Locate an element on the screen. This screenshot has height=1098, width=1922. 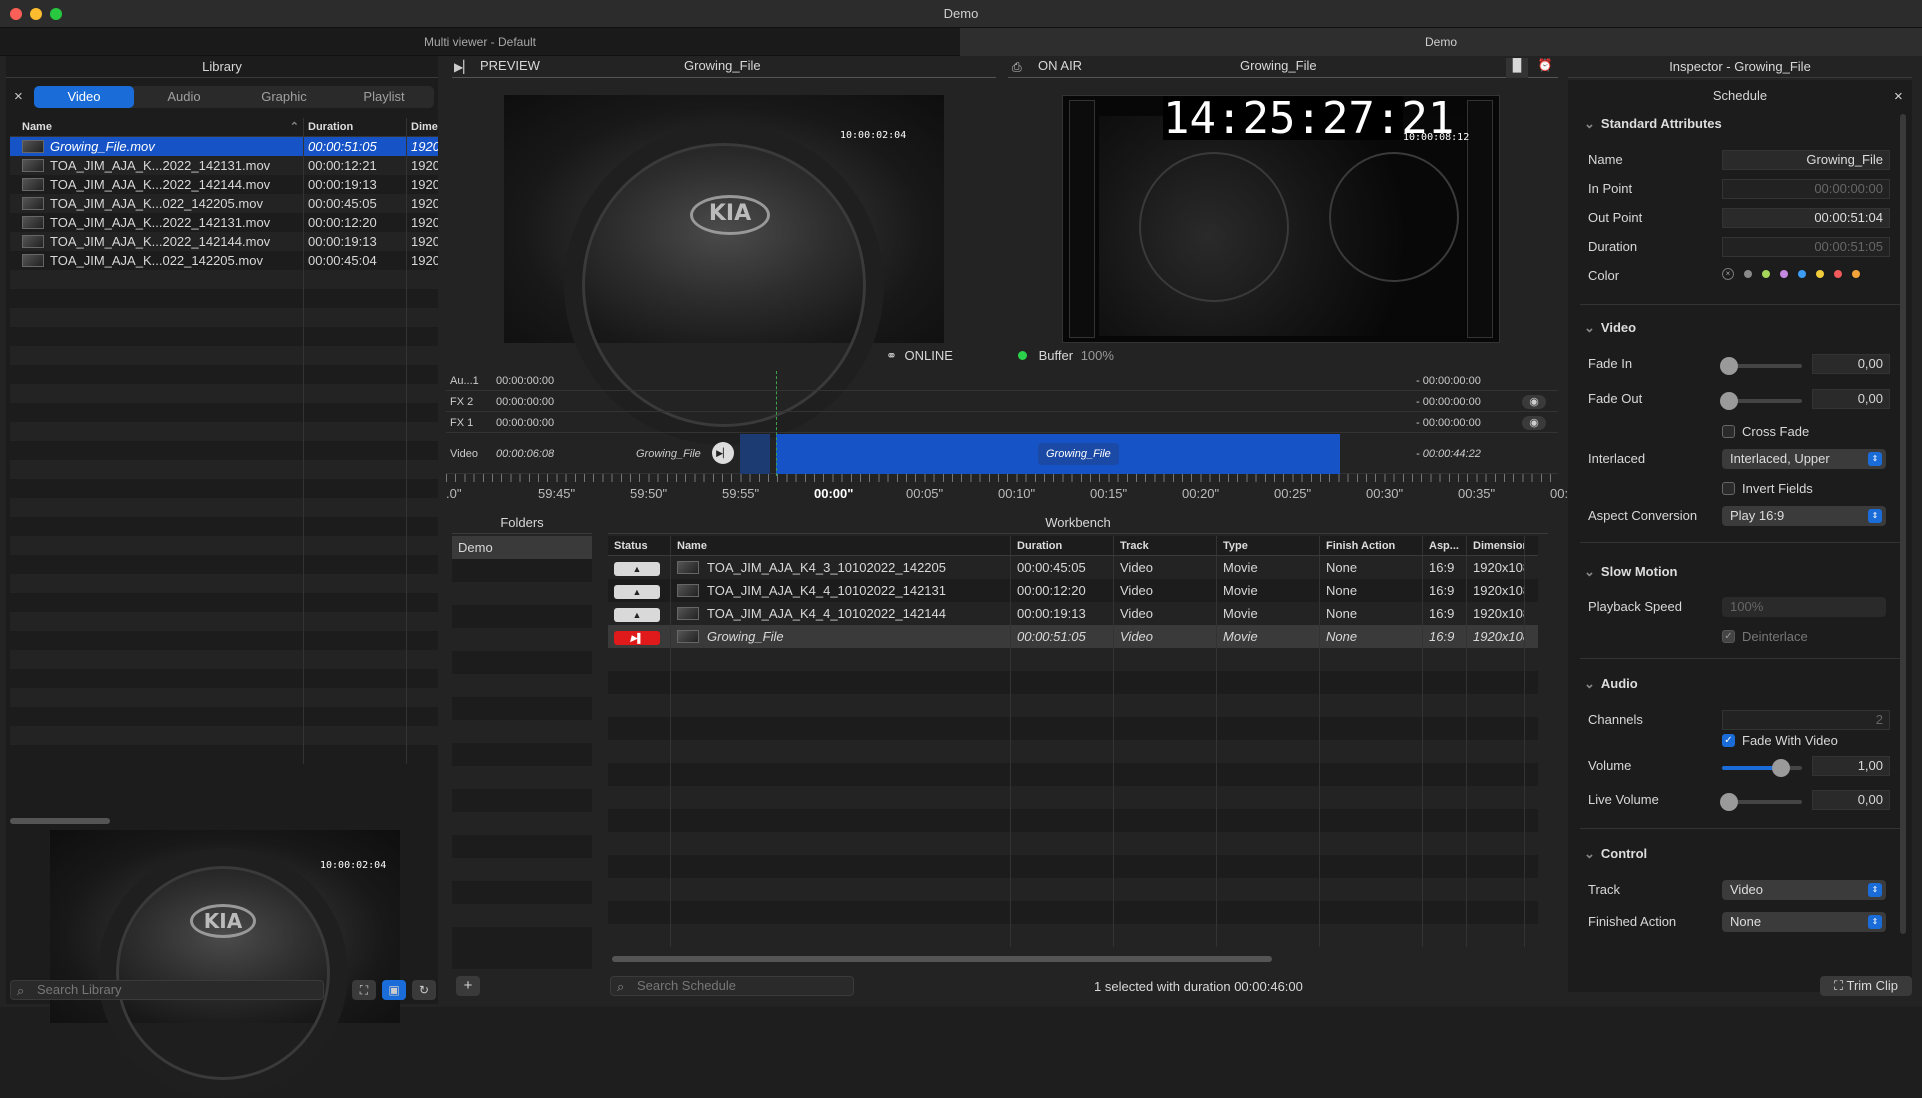
levels-icon: ▐▌ is located at coordinates (1517, 68).